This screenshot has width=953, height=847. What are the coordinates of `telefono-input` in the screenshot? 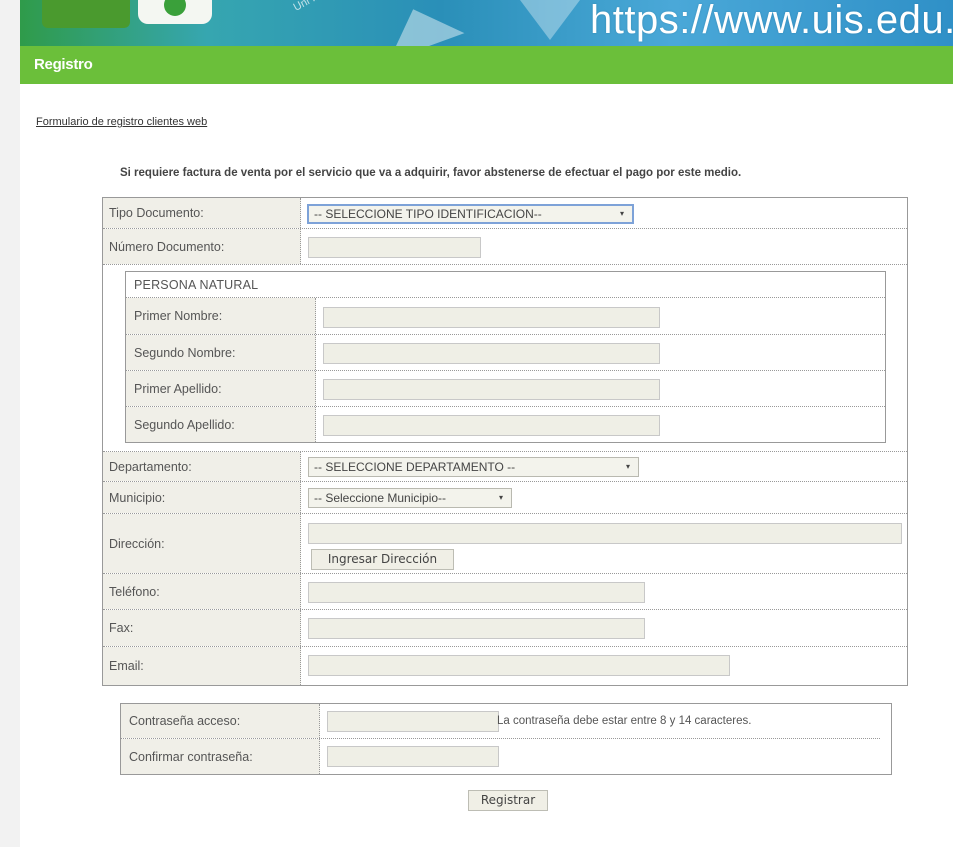 It's located at (476, 592).